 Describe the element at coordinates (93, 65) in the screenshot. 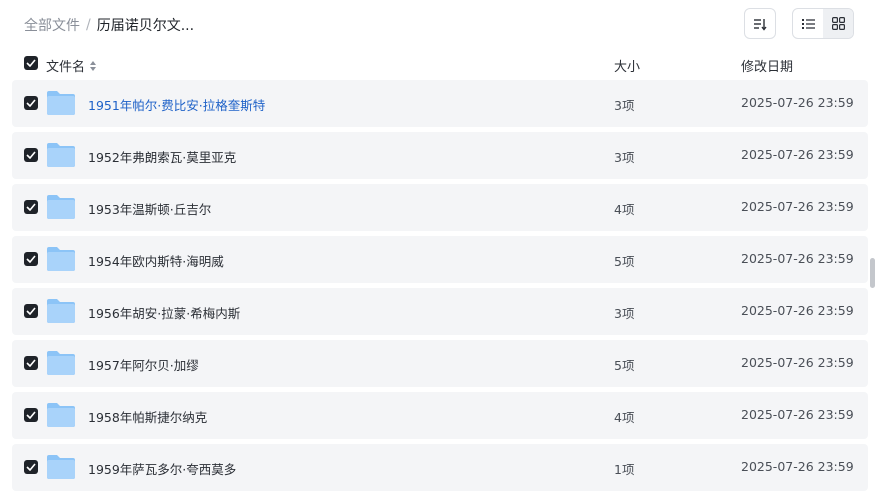

I see `sort-toggle-icon` at that location.